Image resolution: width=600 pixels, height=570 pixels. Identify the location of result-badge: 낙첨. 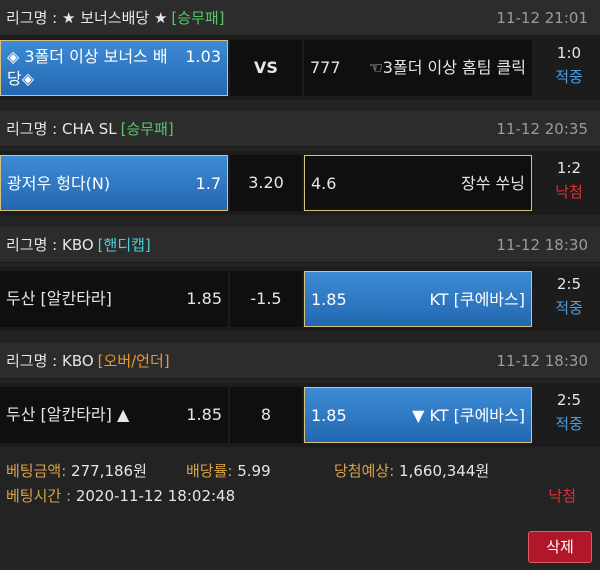
(569, 192).